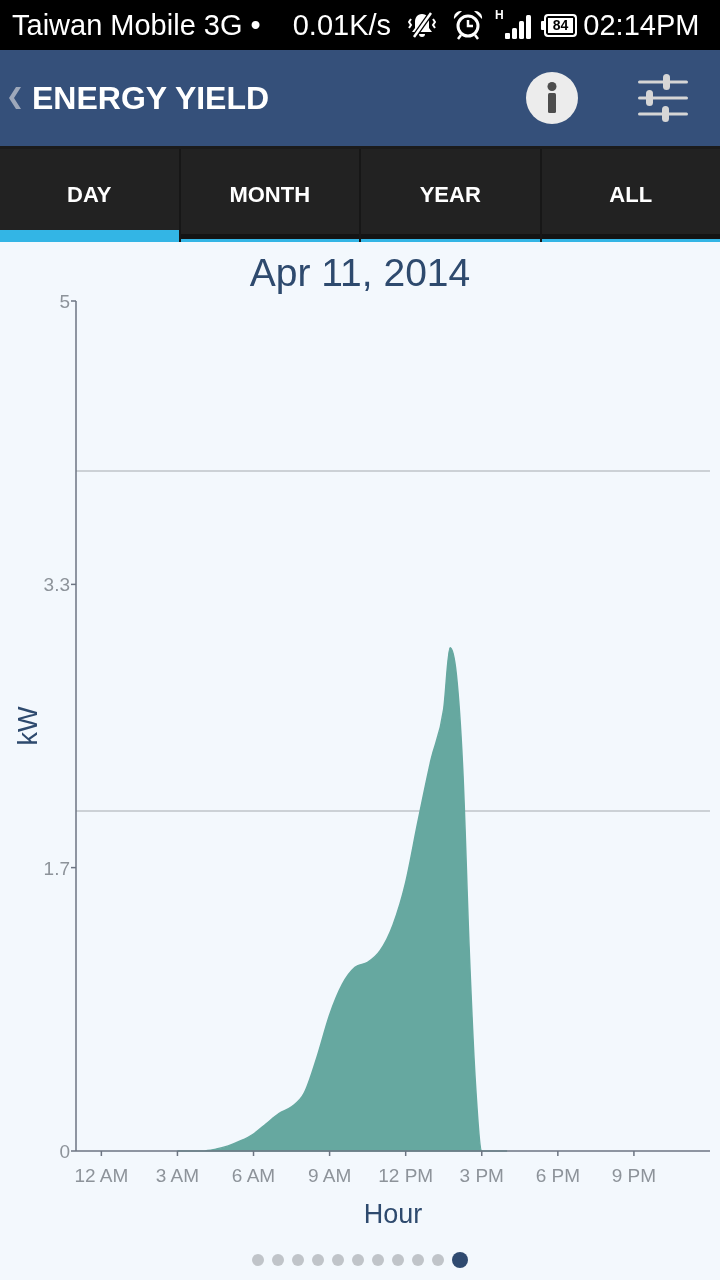 This screenshot has height=1280, width=720. I want to click on x-tick-label: 9 PM, so click(634, 1175).